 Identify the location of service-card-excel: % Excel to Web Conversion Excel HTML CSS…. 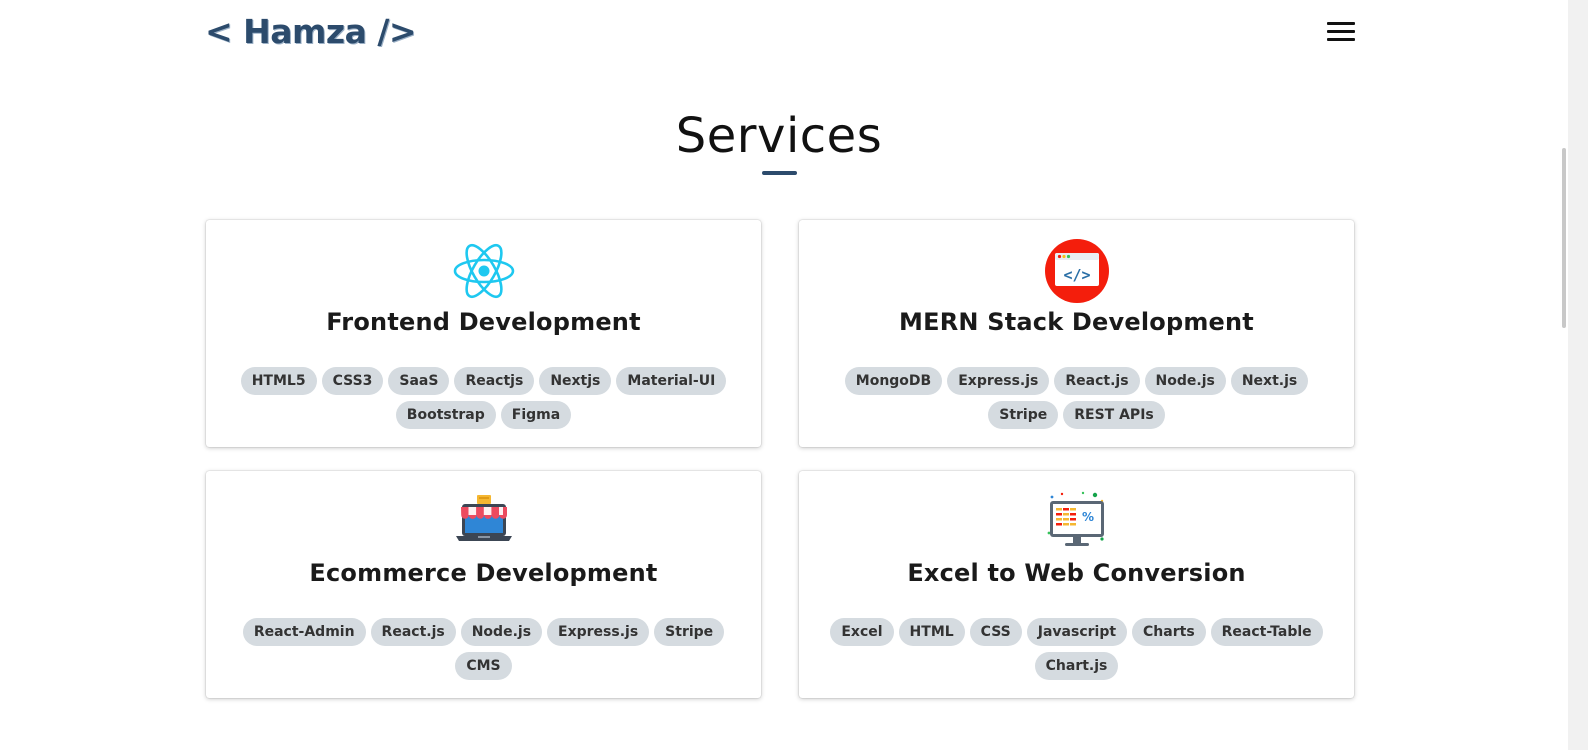
(1076, 584).